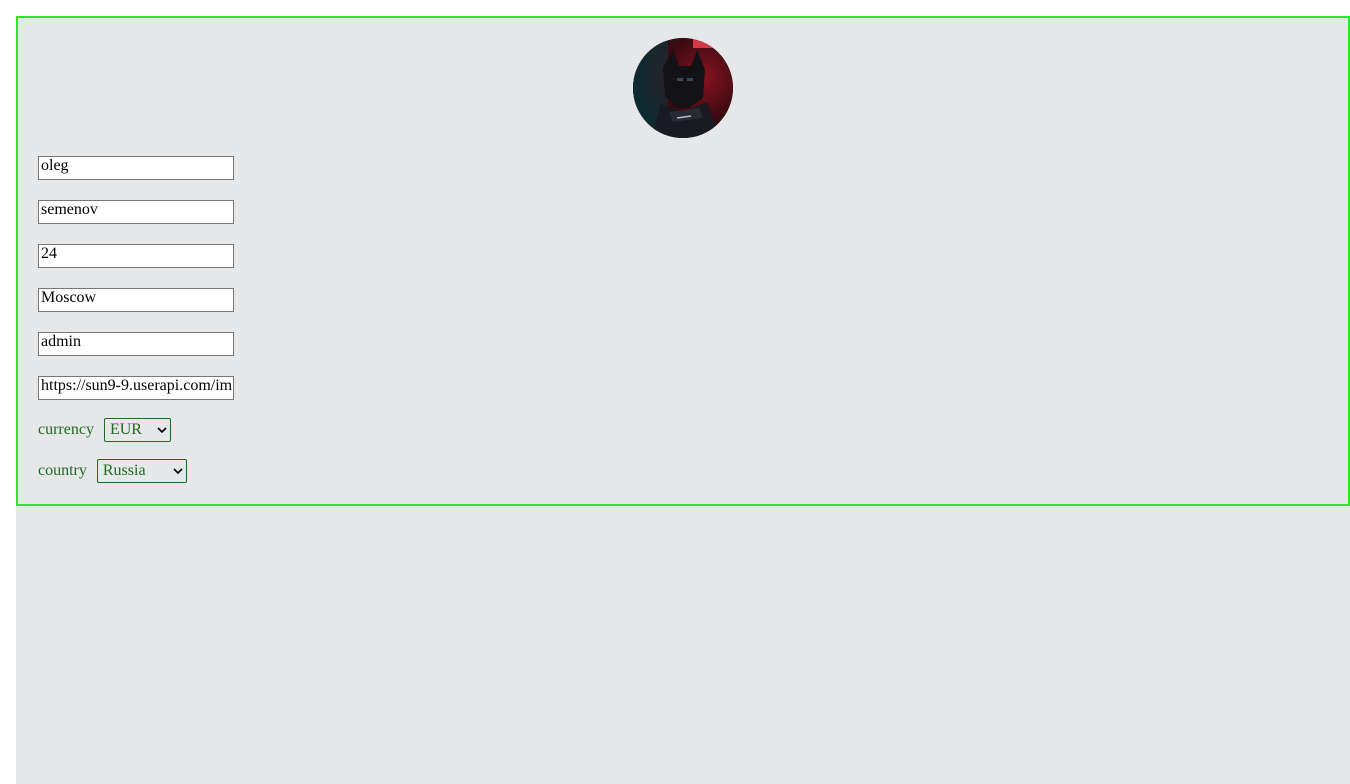 The image size is (1350, 784). I want to click on country-selected-value: Russia, so click(124, 470).